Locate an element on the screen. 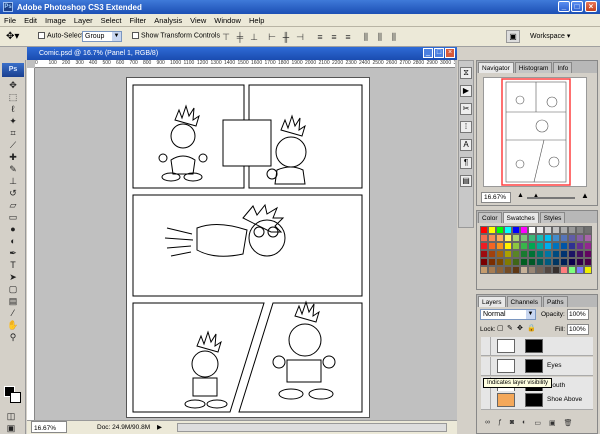 Image resolution: width=600 pixels, height=434 pixels. tab-histogram: Histogram is located at coordinates (533, 67).